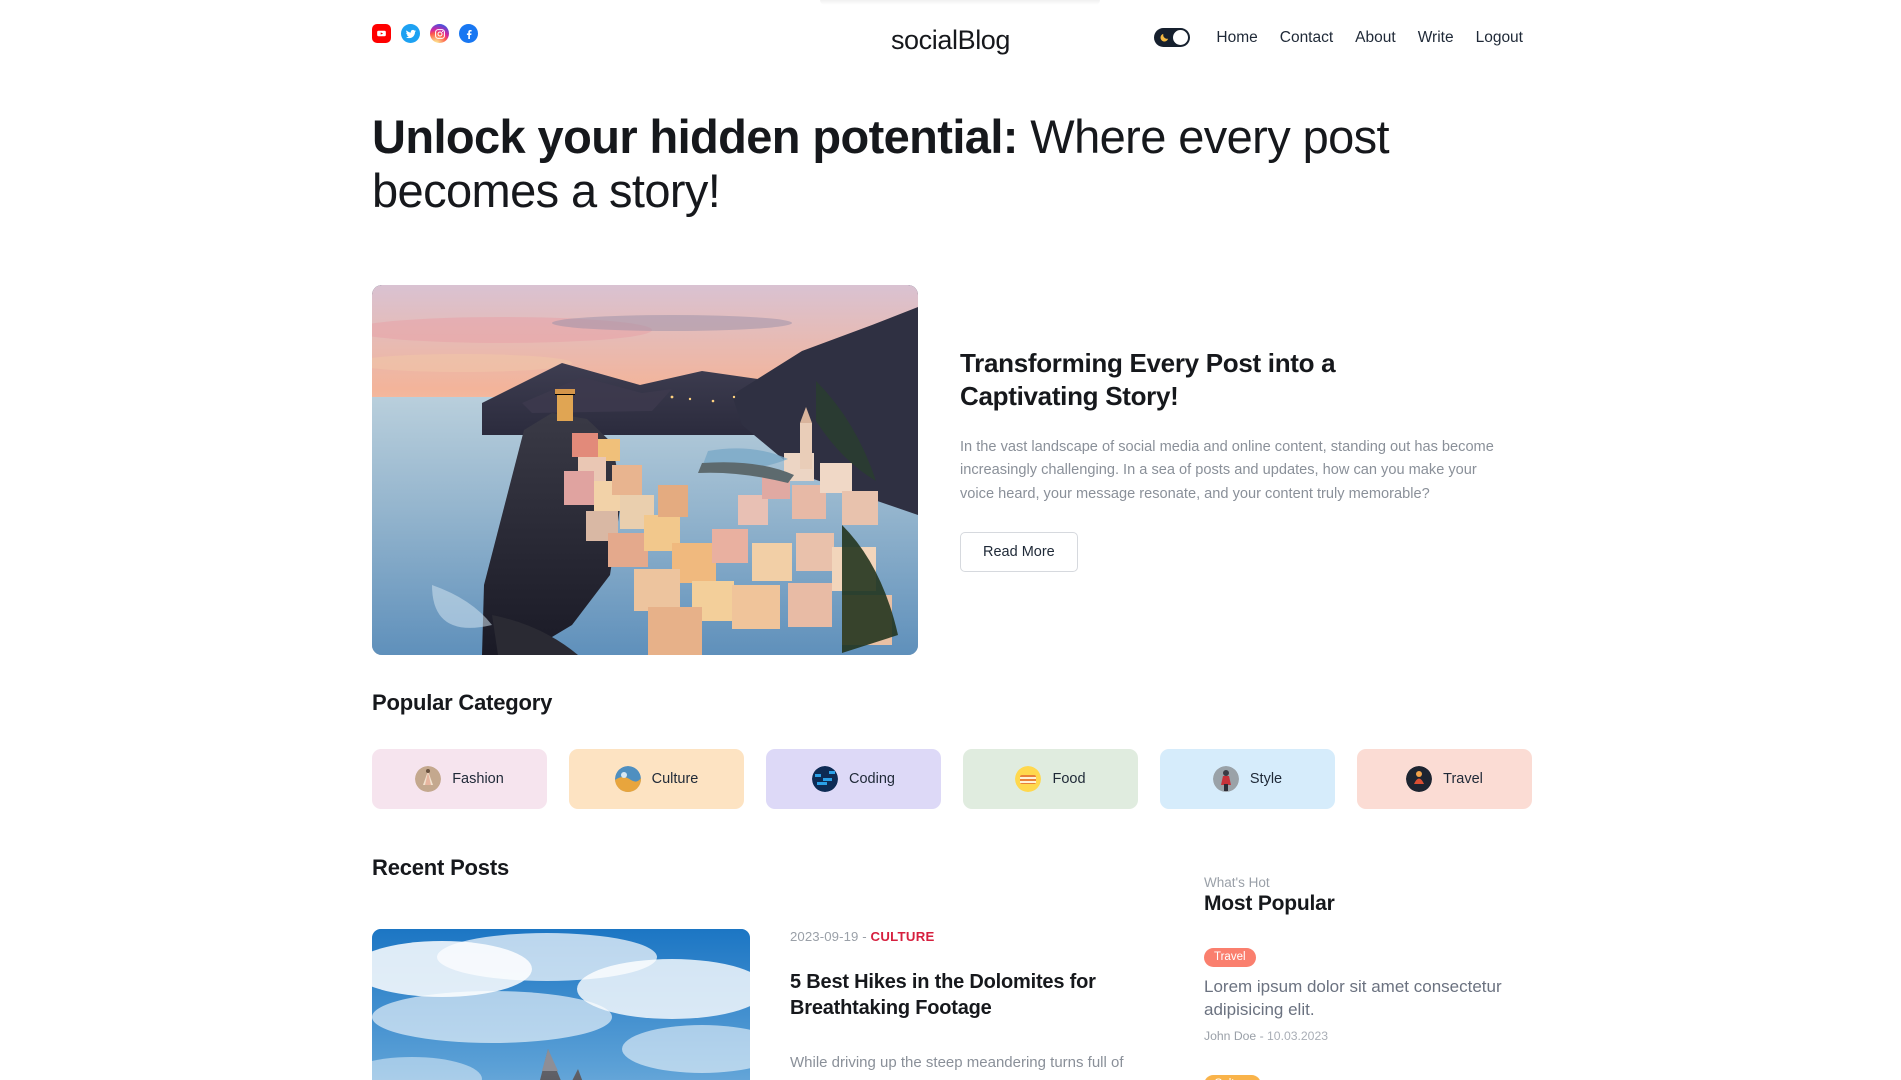 The height and width of the screenshot is (1080, 1901). Describe the element at coordinates (952, 779) in the screenshot. I see `category-list: Fashion Culture Coding Food Style Travel` at that location.